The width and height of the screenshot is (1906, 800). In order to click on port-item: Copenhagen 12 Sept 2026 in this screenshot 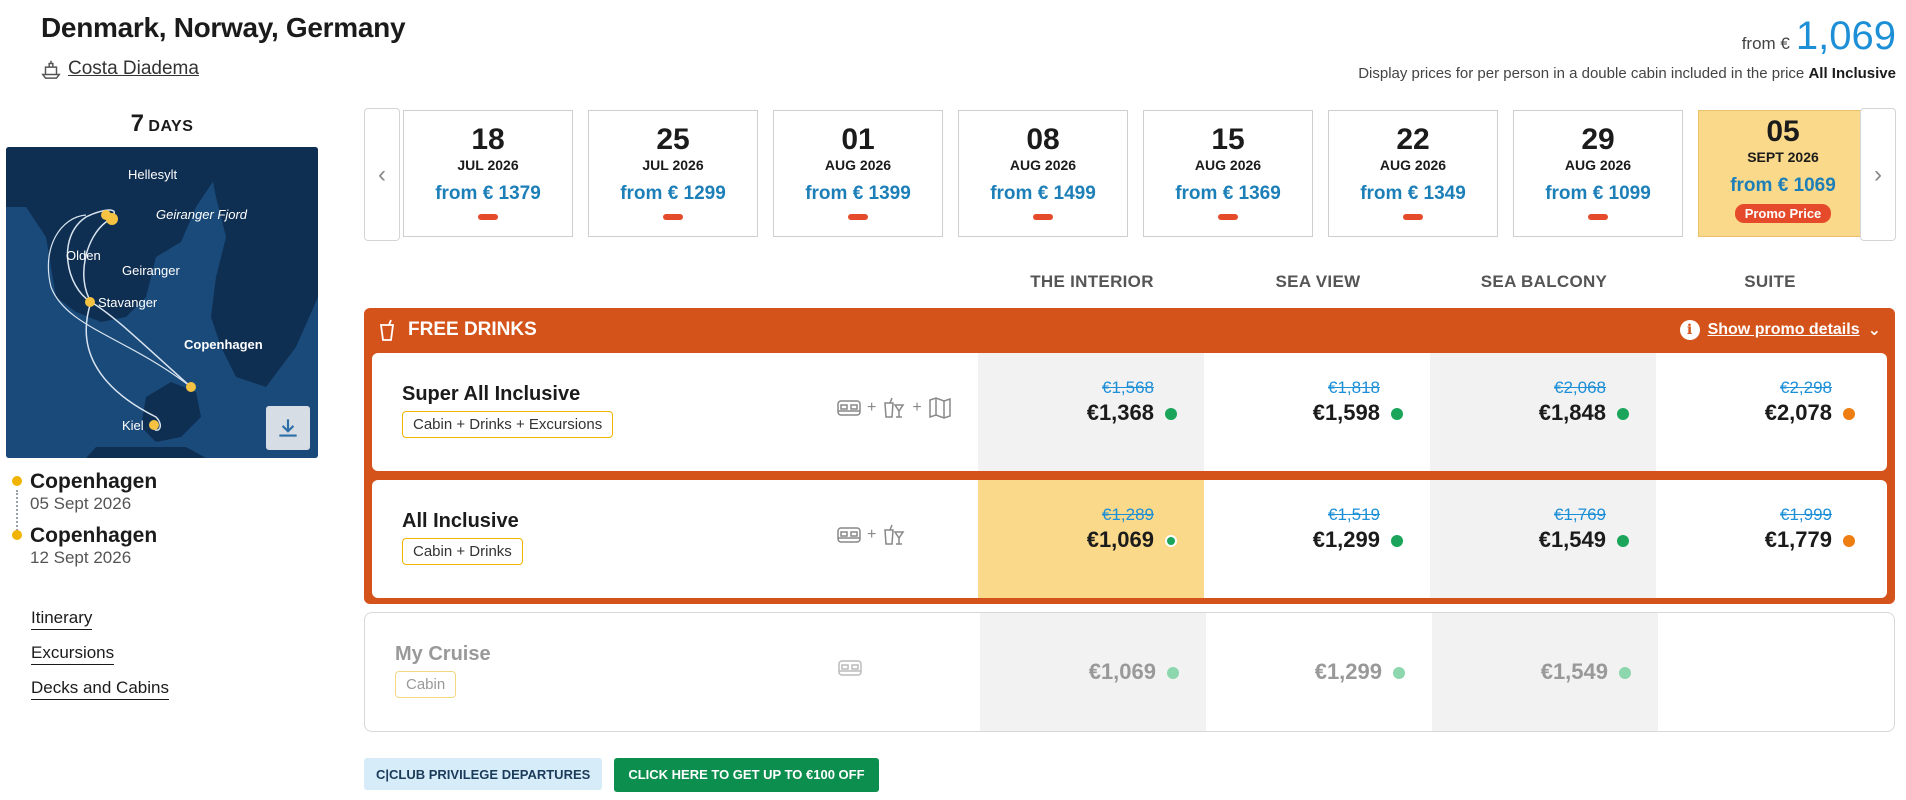, I will do `click(84, 546)`.